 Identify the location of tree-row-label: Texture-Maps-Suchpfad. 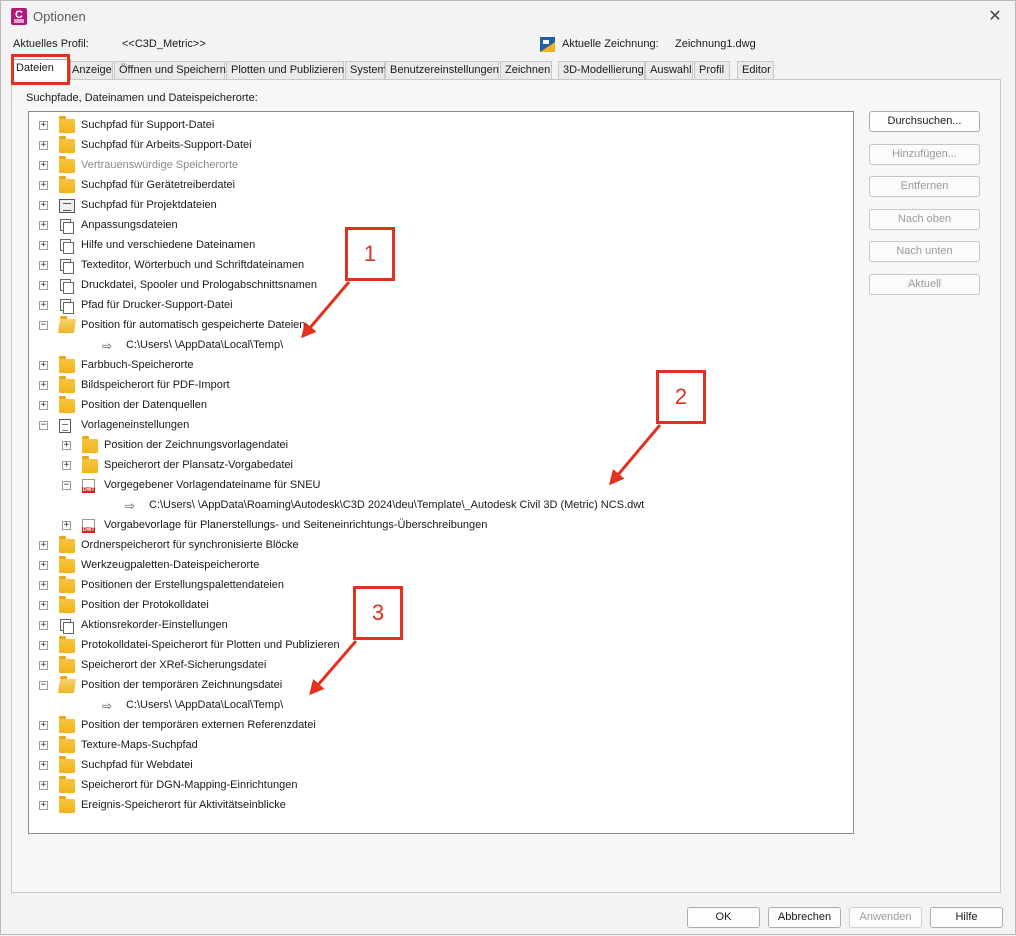
(139, 745).